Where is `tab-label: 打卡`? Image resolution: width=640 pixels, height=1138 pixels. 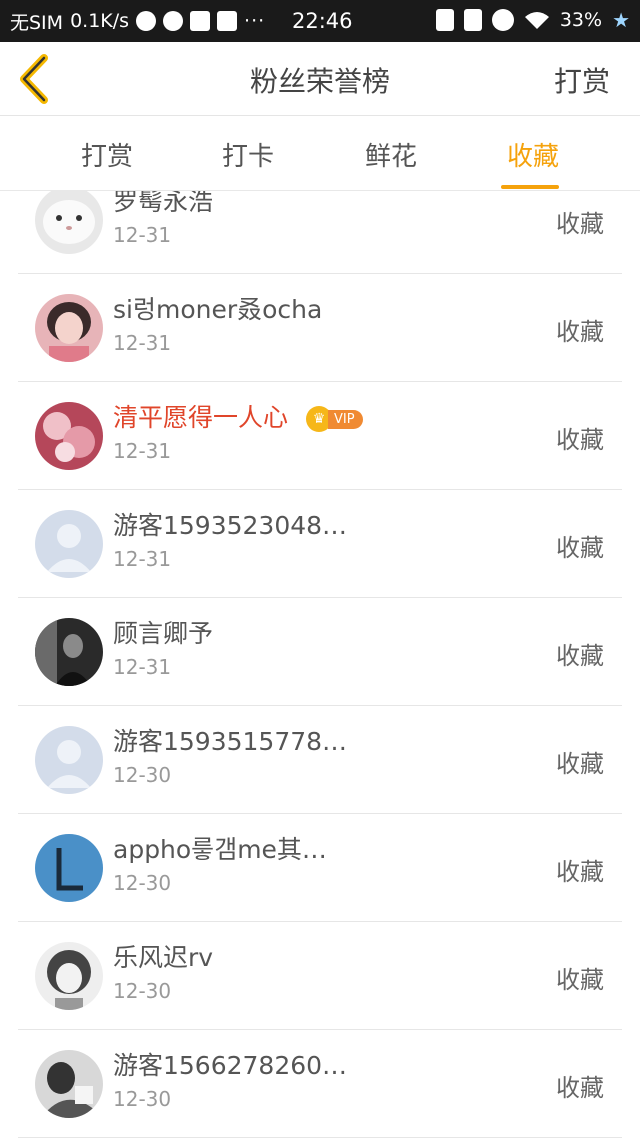 tab-label: 打卡 is located at coordinates (247, 157).